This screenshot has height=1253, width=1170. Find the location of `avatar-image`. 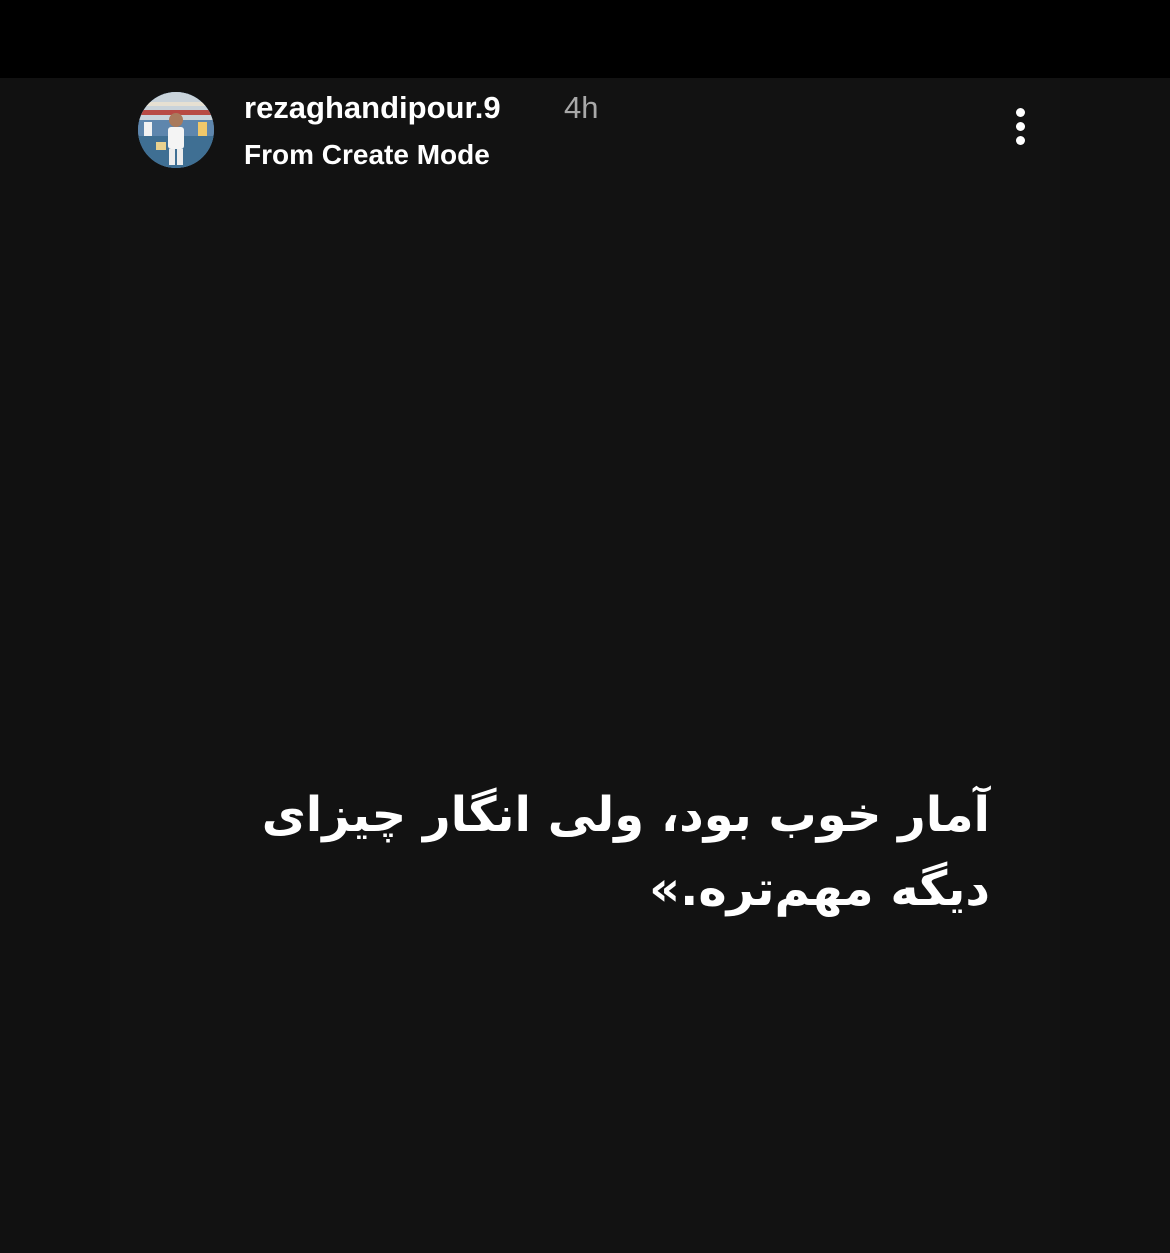

avatar-image is located at coordinates (176, 130).